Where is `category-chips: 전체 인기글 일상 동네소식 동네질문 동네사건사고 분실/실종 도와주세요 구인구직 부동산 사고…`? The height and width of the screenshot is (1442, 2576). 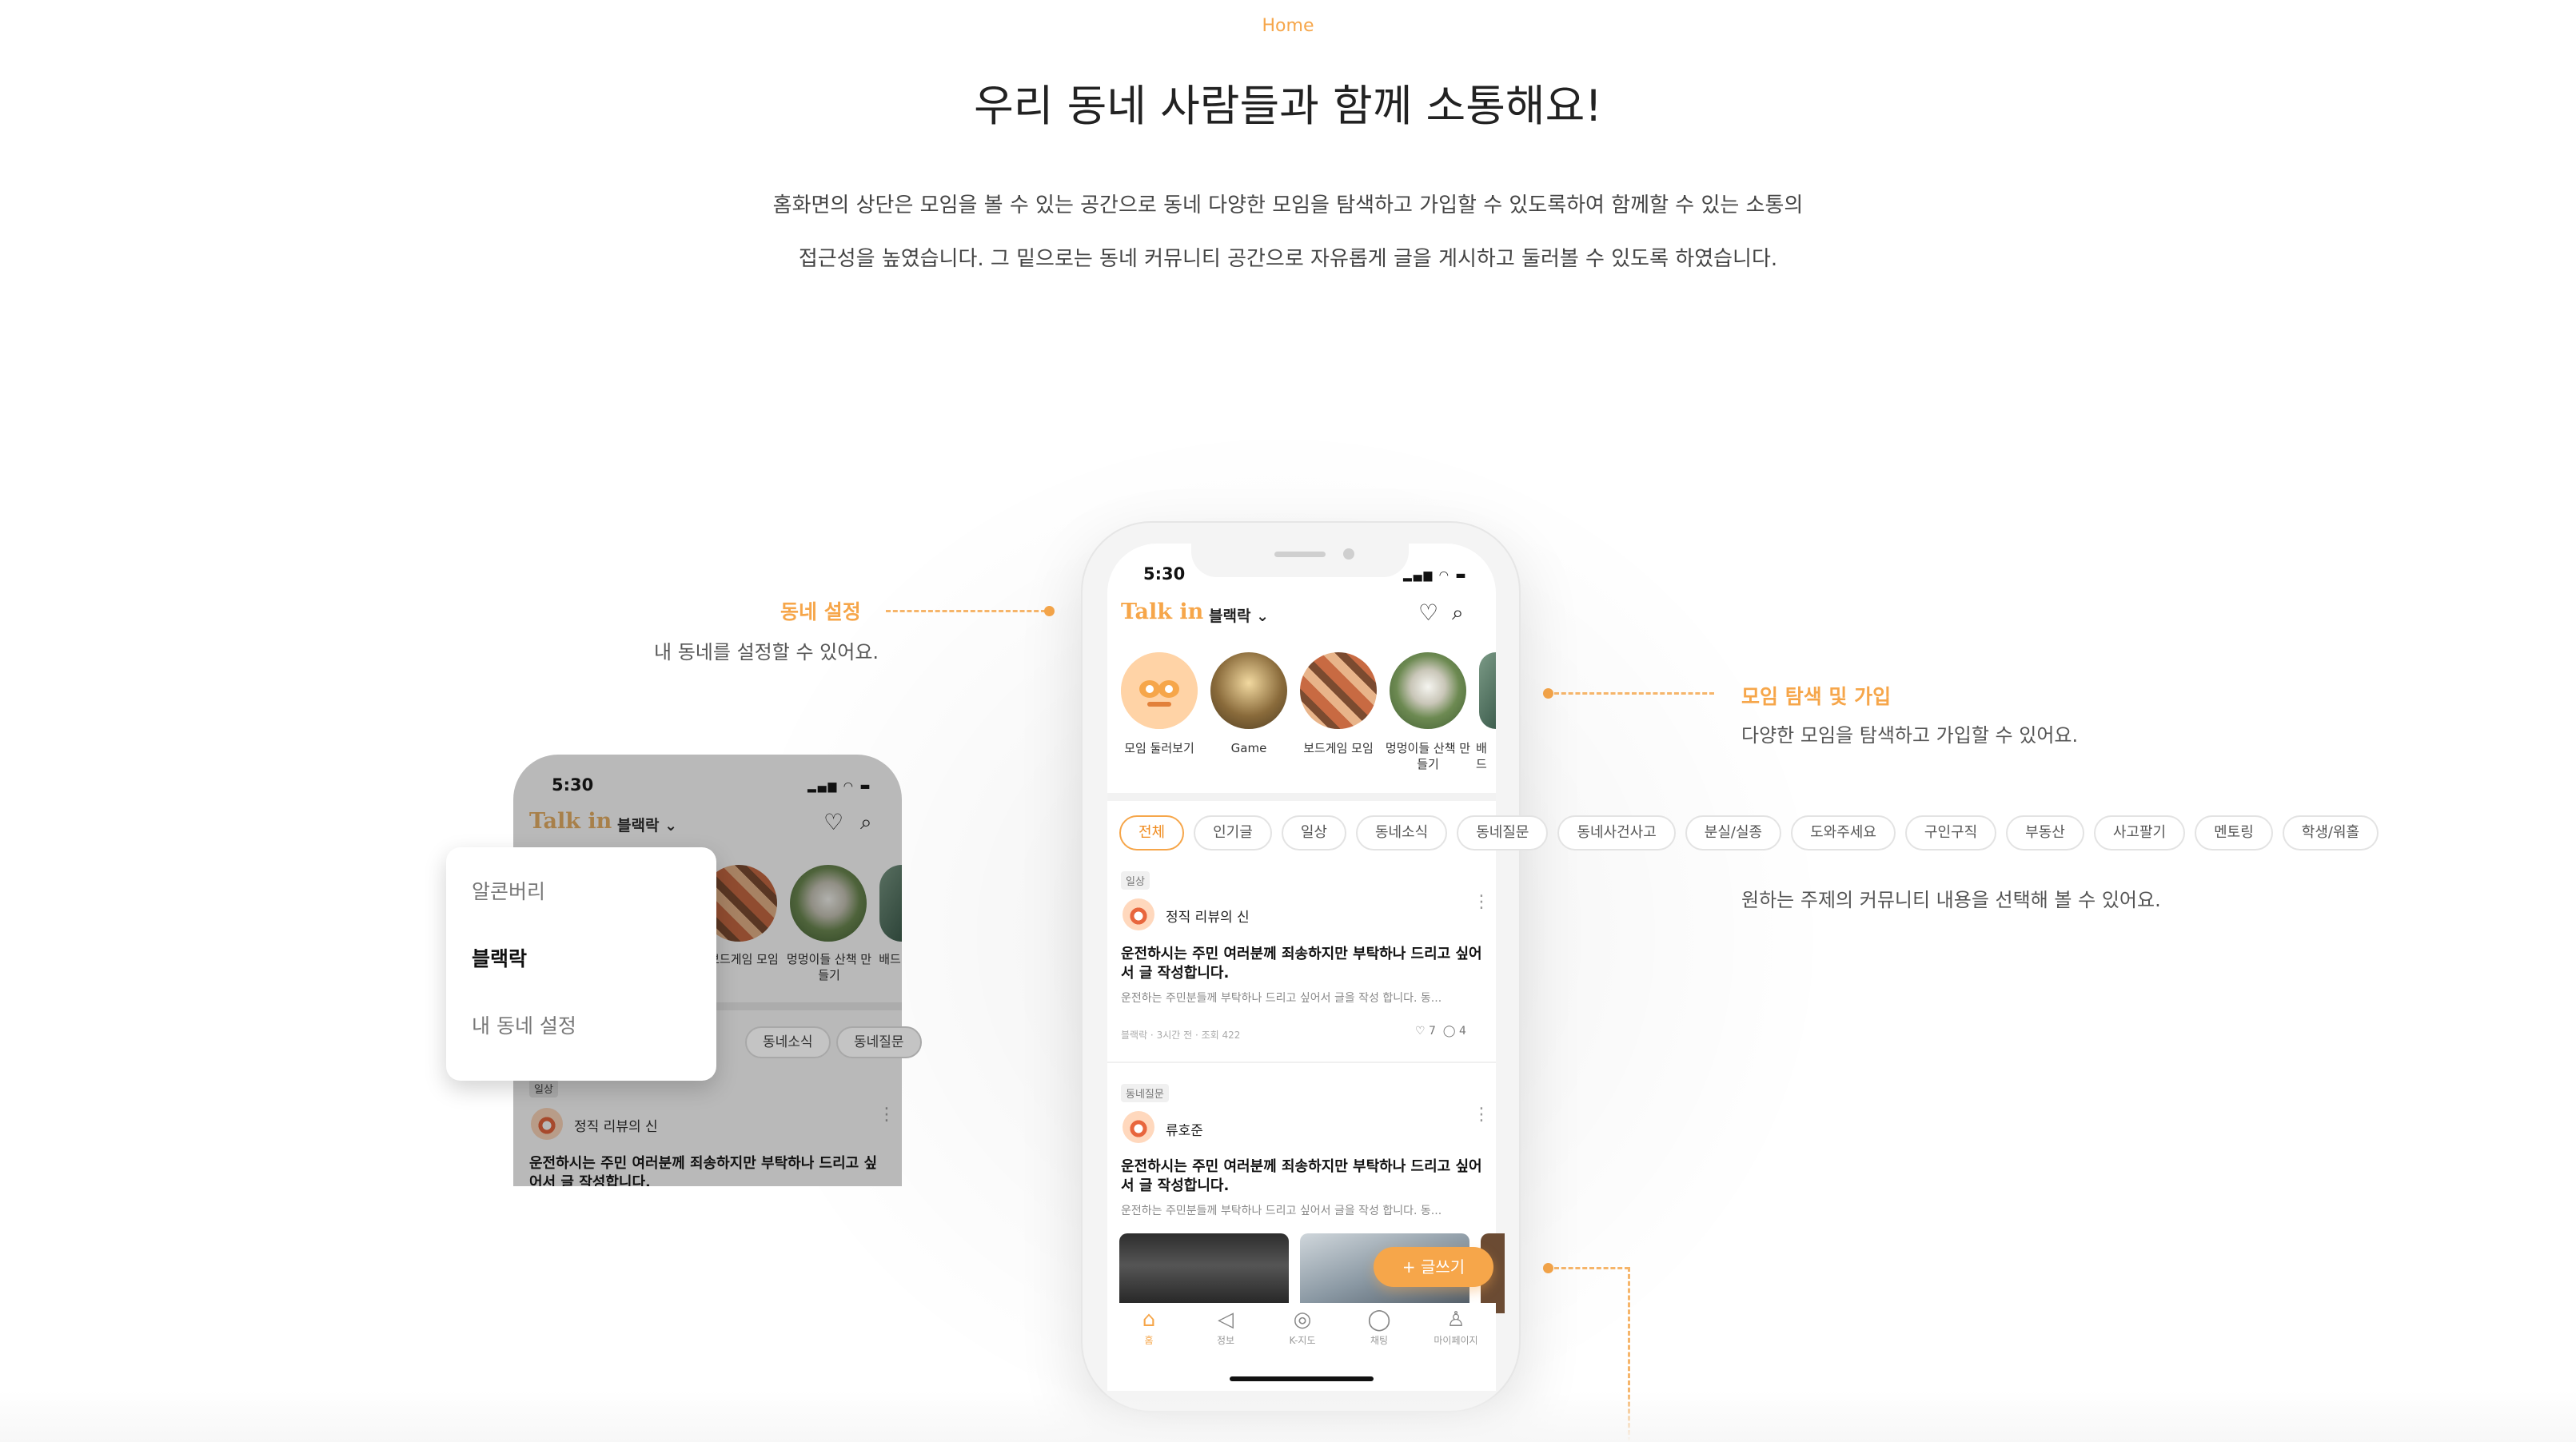
category-chips: 전체 인기글 일상 동네소식 동네질문 동네사건사고 분실/실종 도와주세요 구인구직 부동산 사고… is located at coordinates (1749, 833).